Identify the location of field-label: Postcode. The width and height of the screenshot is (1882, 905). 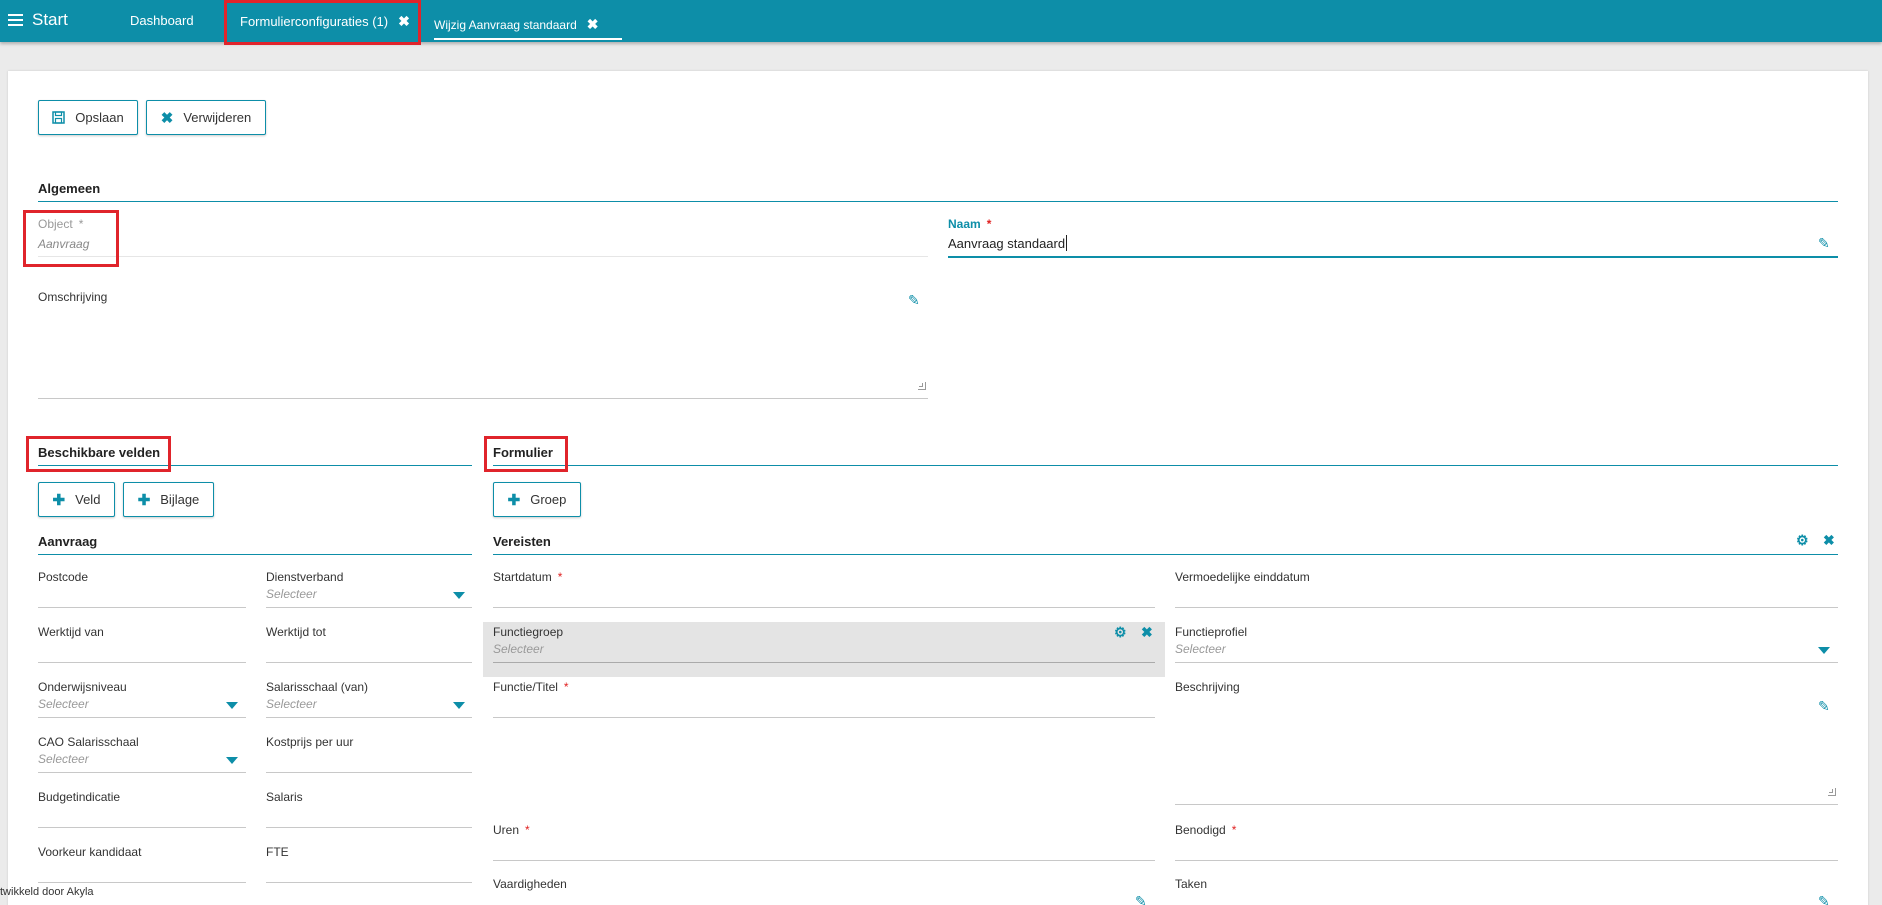
(63, 577).